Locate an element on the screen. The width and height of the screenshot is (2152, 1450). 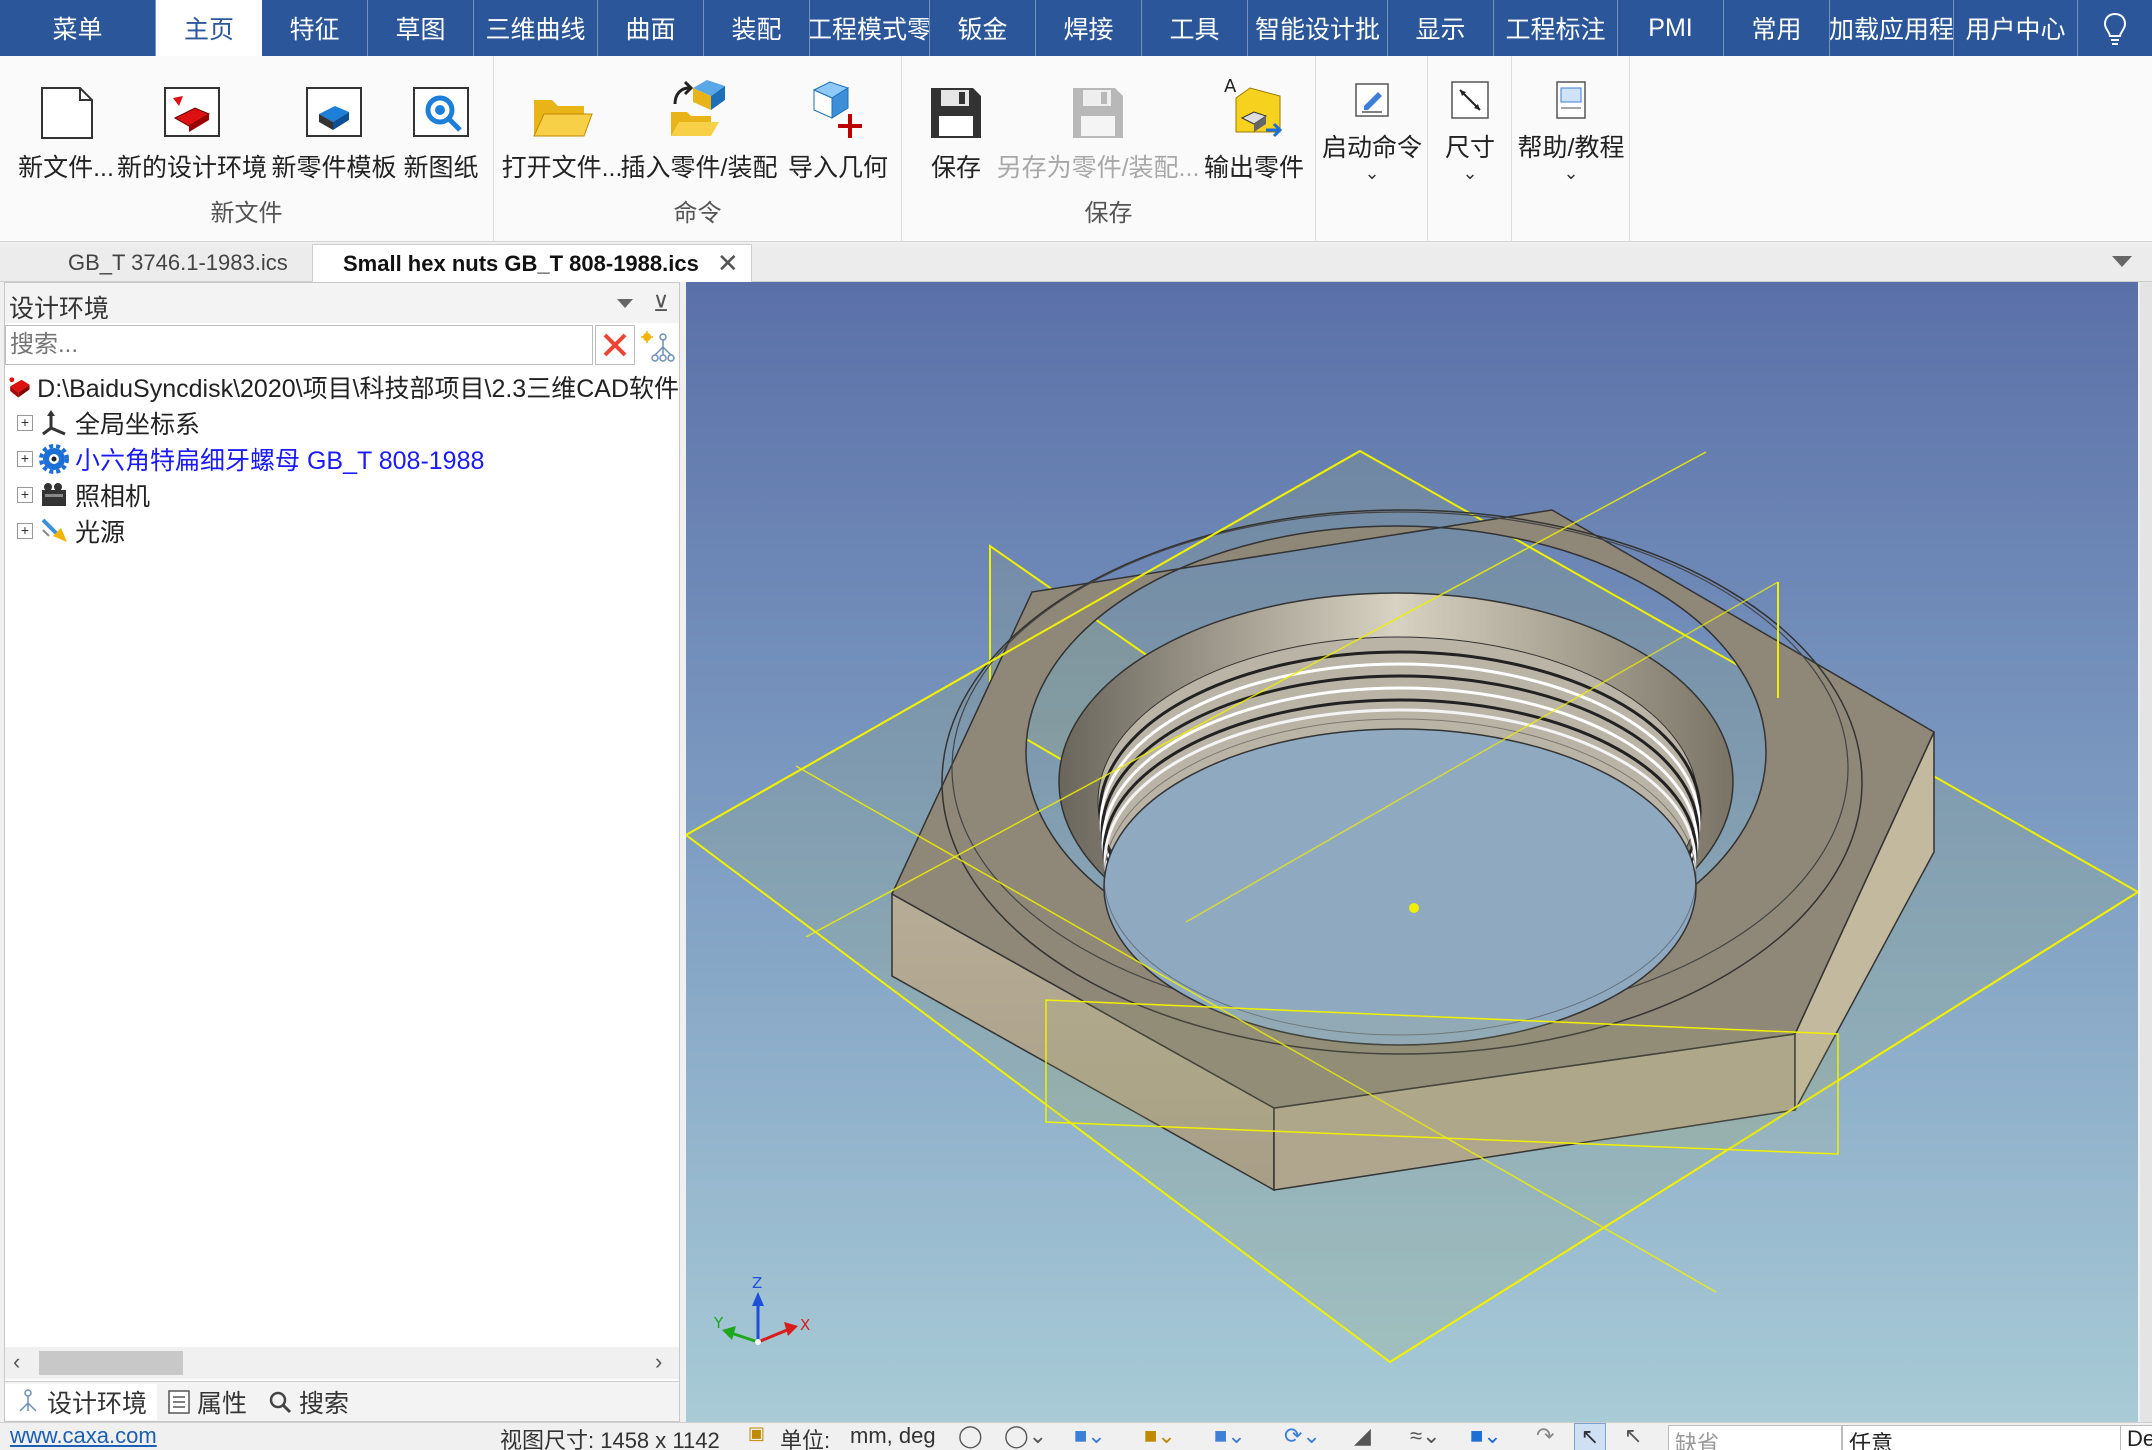
tab-sheet-metal: 钣金 is located at coordinates (983, 28).